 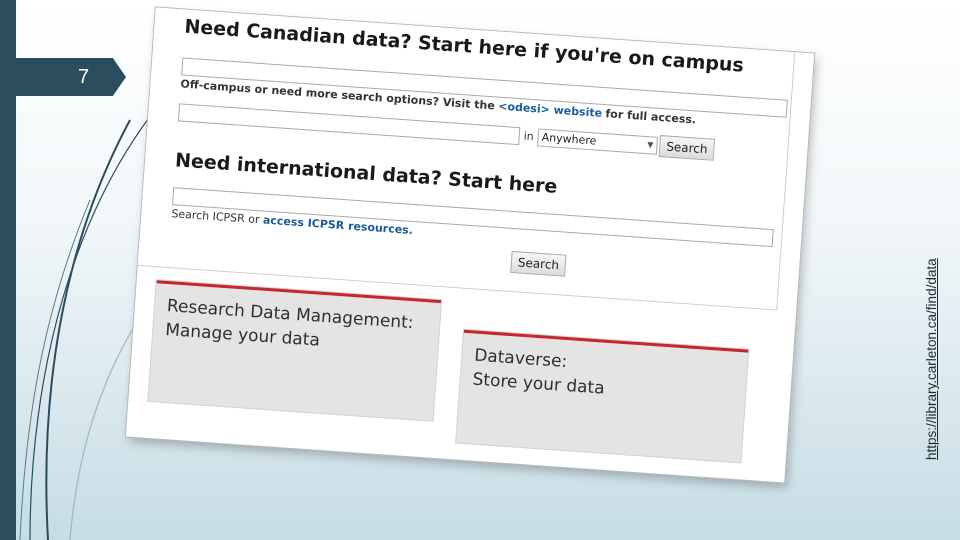 I want to click on odesi-search-button: Search, so click(x=687, y=147).